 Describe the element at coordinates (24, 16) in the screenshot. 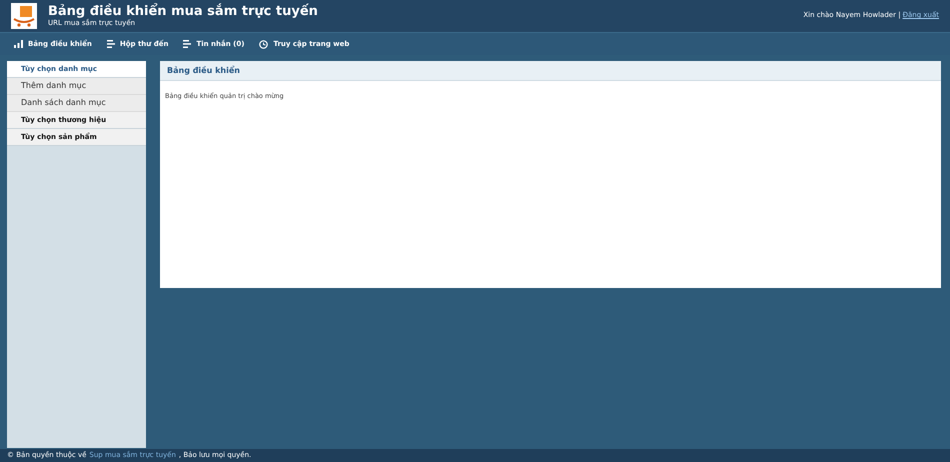

I see `cart-logo-icon` at that location.